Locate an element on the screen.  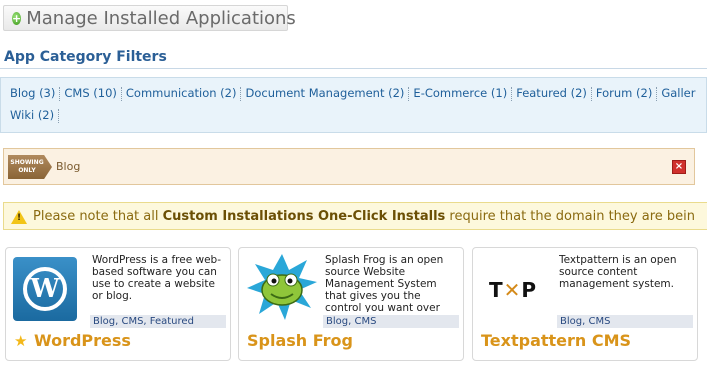
app-tags: Blog, CMS, Featured is located at coordinates (158, 321).